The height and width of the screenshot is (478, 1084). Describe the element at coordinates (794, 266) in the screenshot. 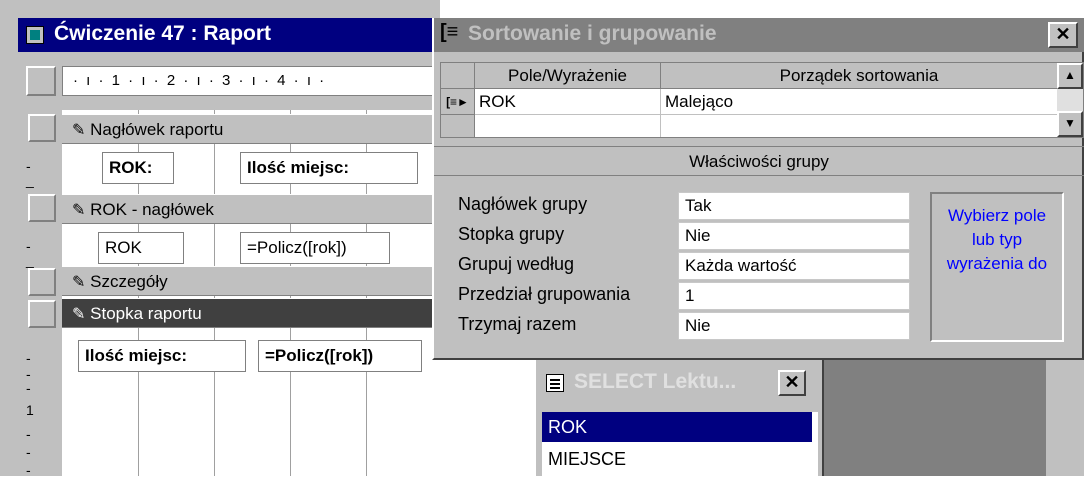

I see `prop-value-group-on: Każda wartość` at that location.